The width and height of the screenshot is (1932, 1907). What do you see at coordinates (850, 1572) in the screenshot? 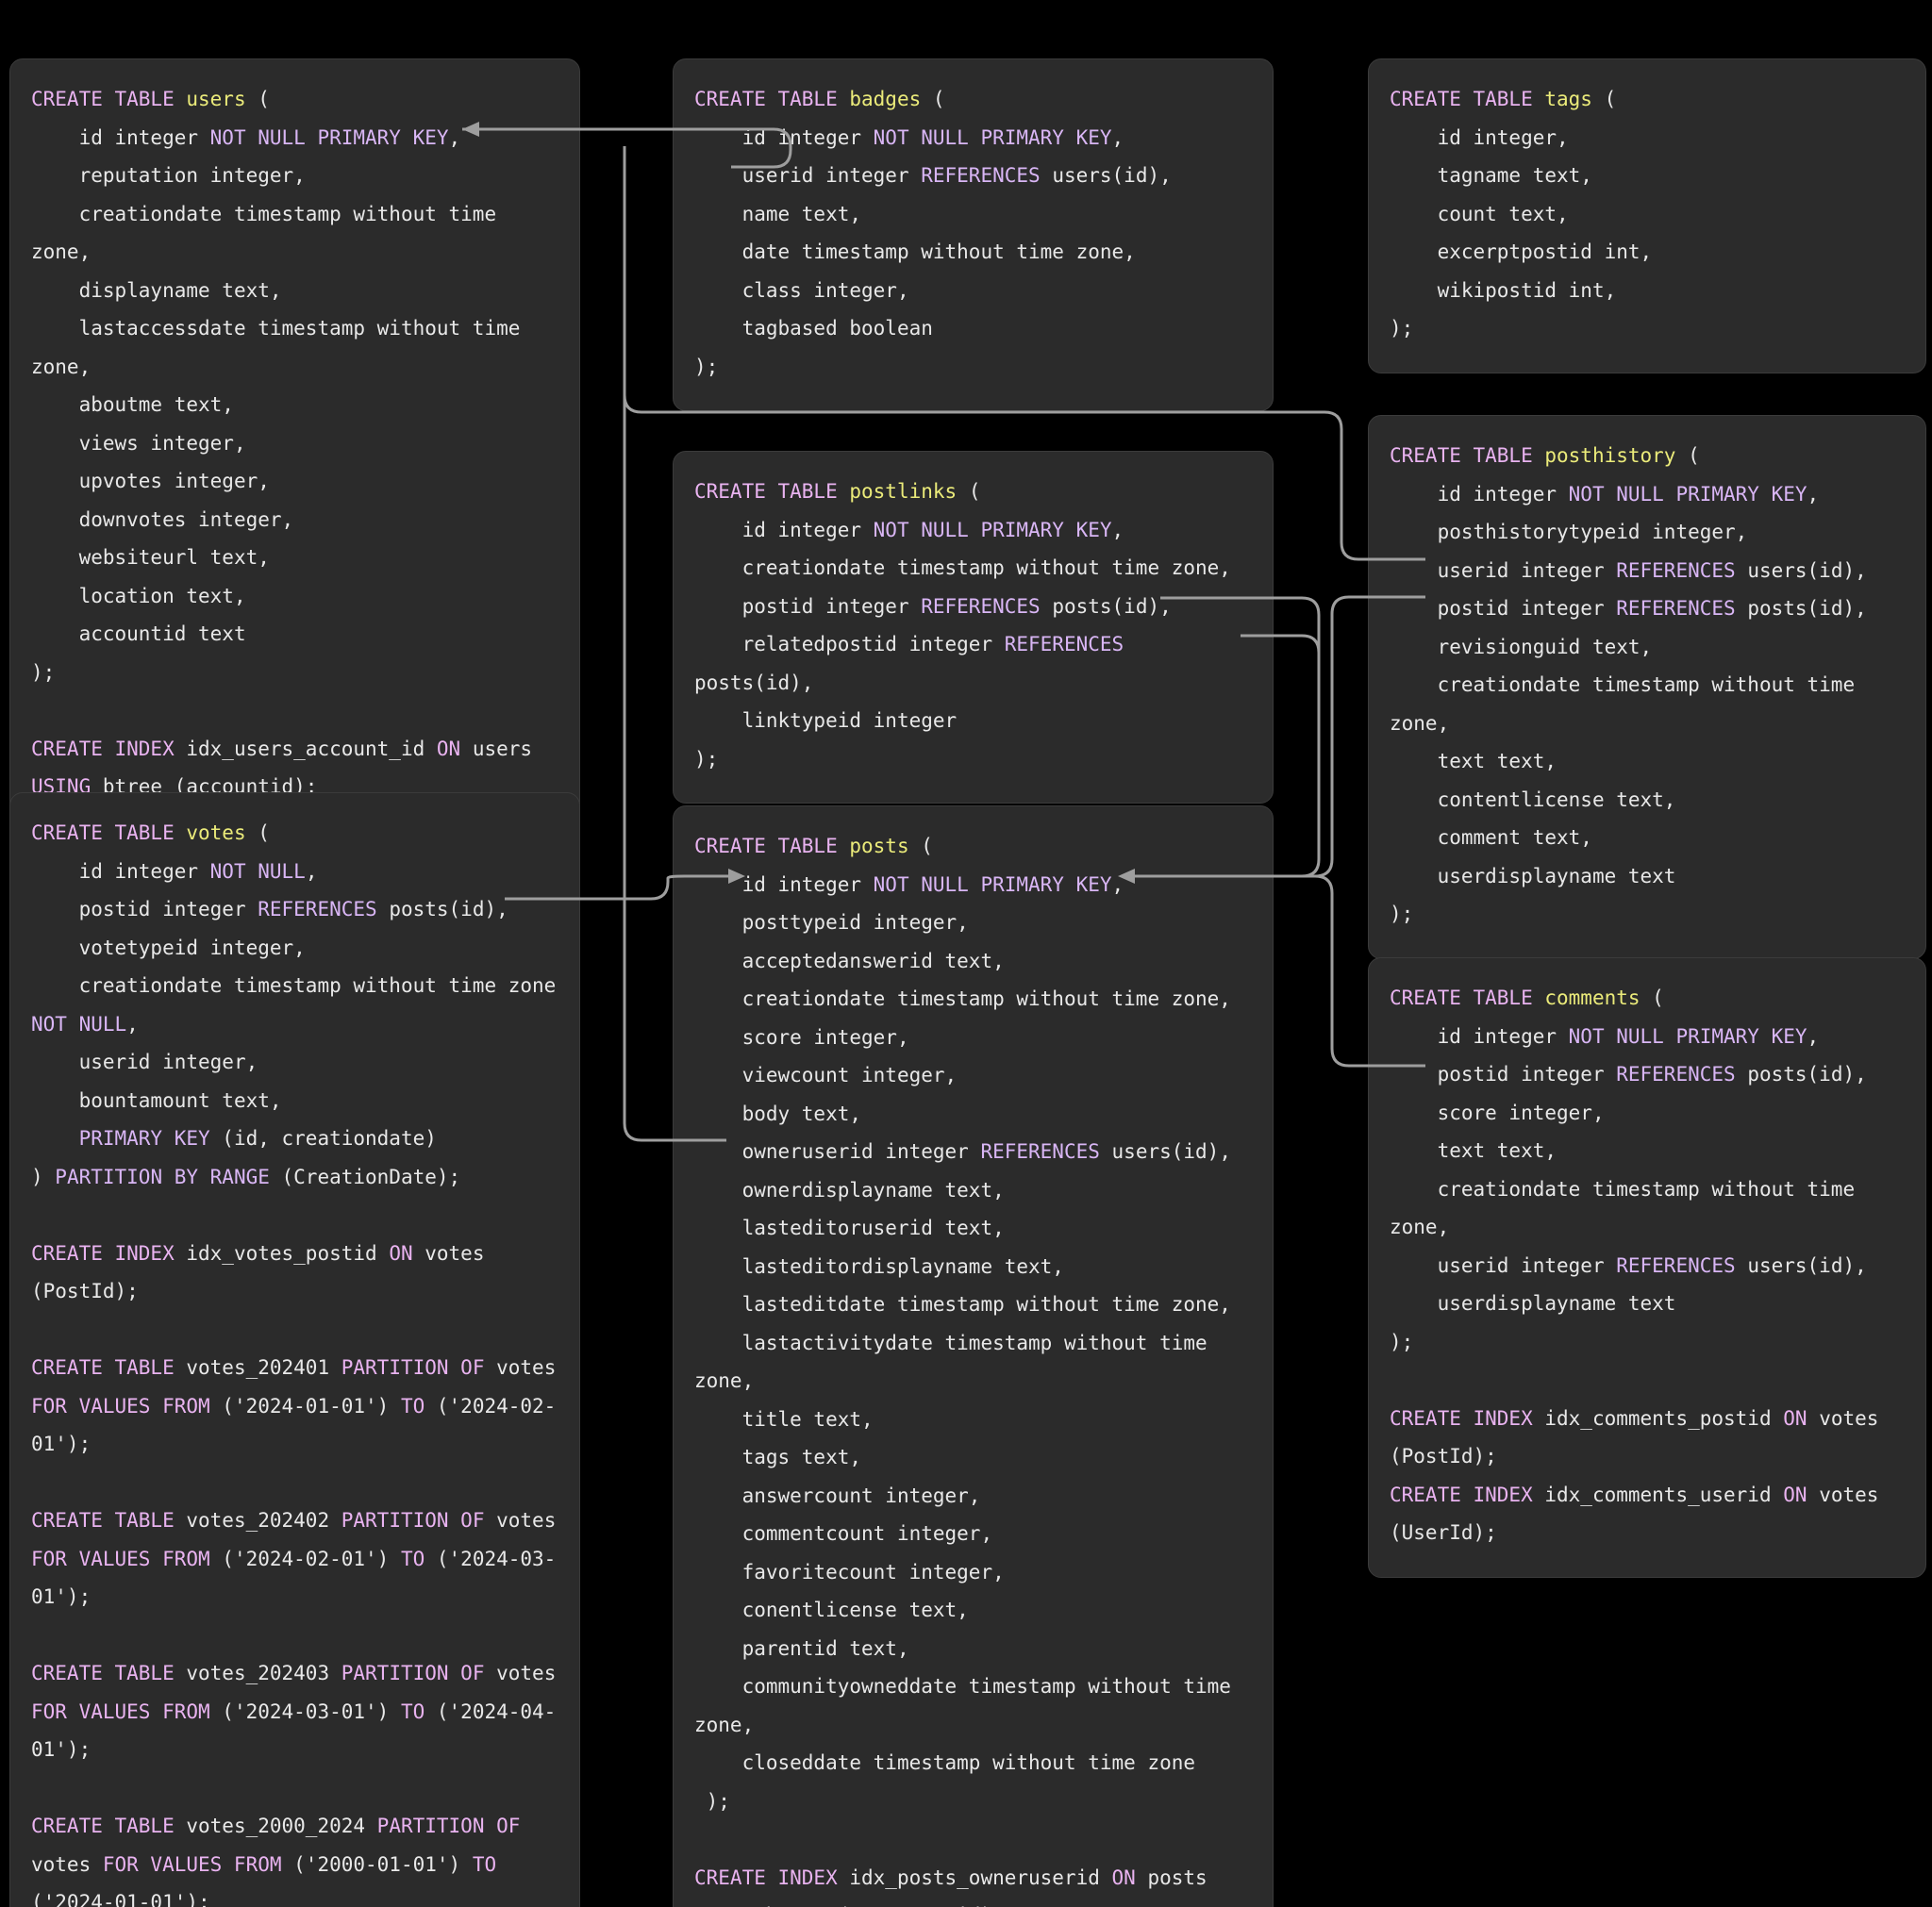
I see `sql-token-pl: favoritecount integer,` at bounding box center [850, 1572].